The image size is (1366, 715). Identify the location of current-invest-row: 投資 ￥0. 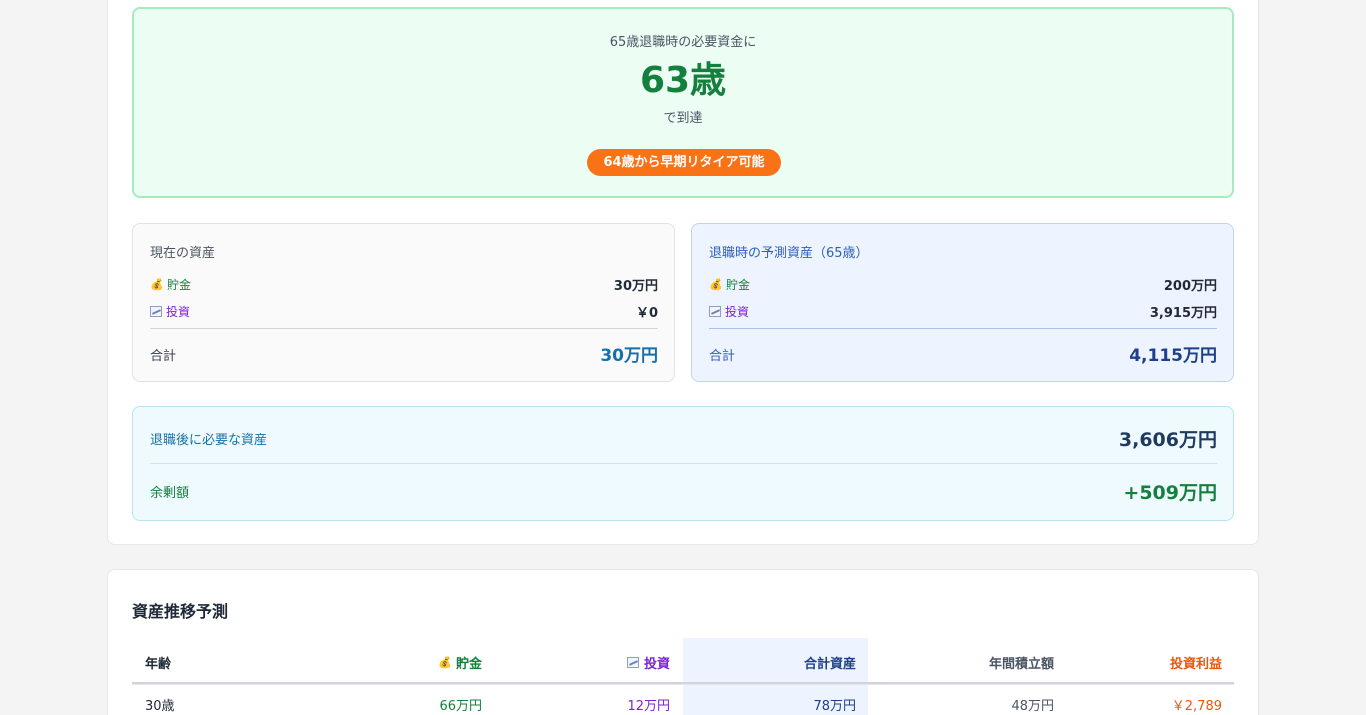
(404, 311).